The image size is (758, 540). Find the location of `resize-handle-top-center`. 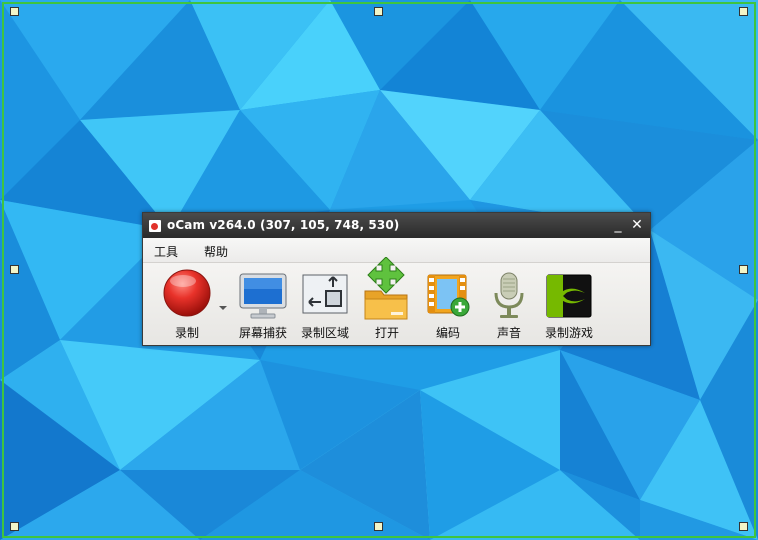

resize-handle-top-center is located at coordinates (378, 11).